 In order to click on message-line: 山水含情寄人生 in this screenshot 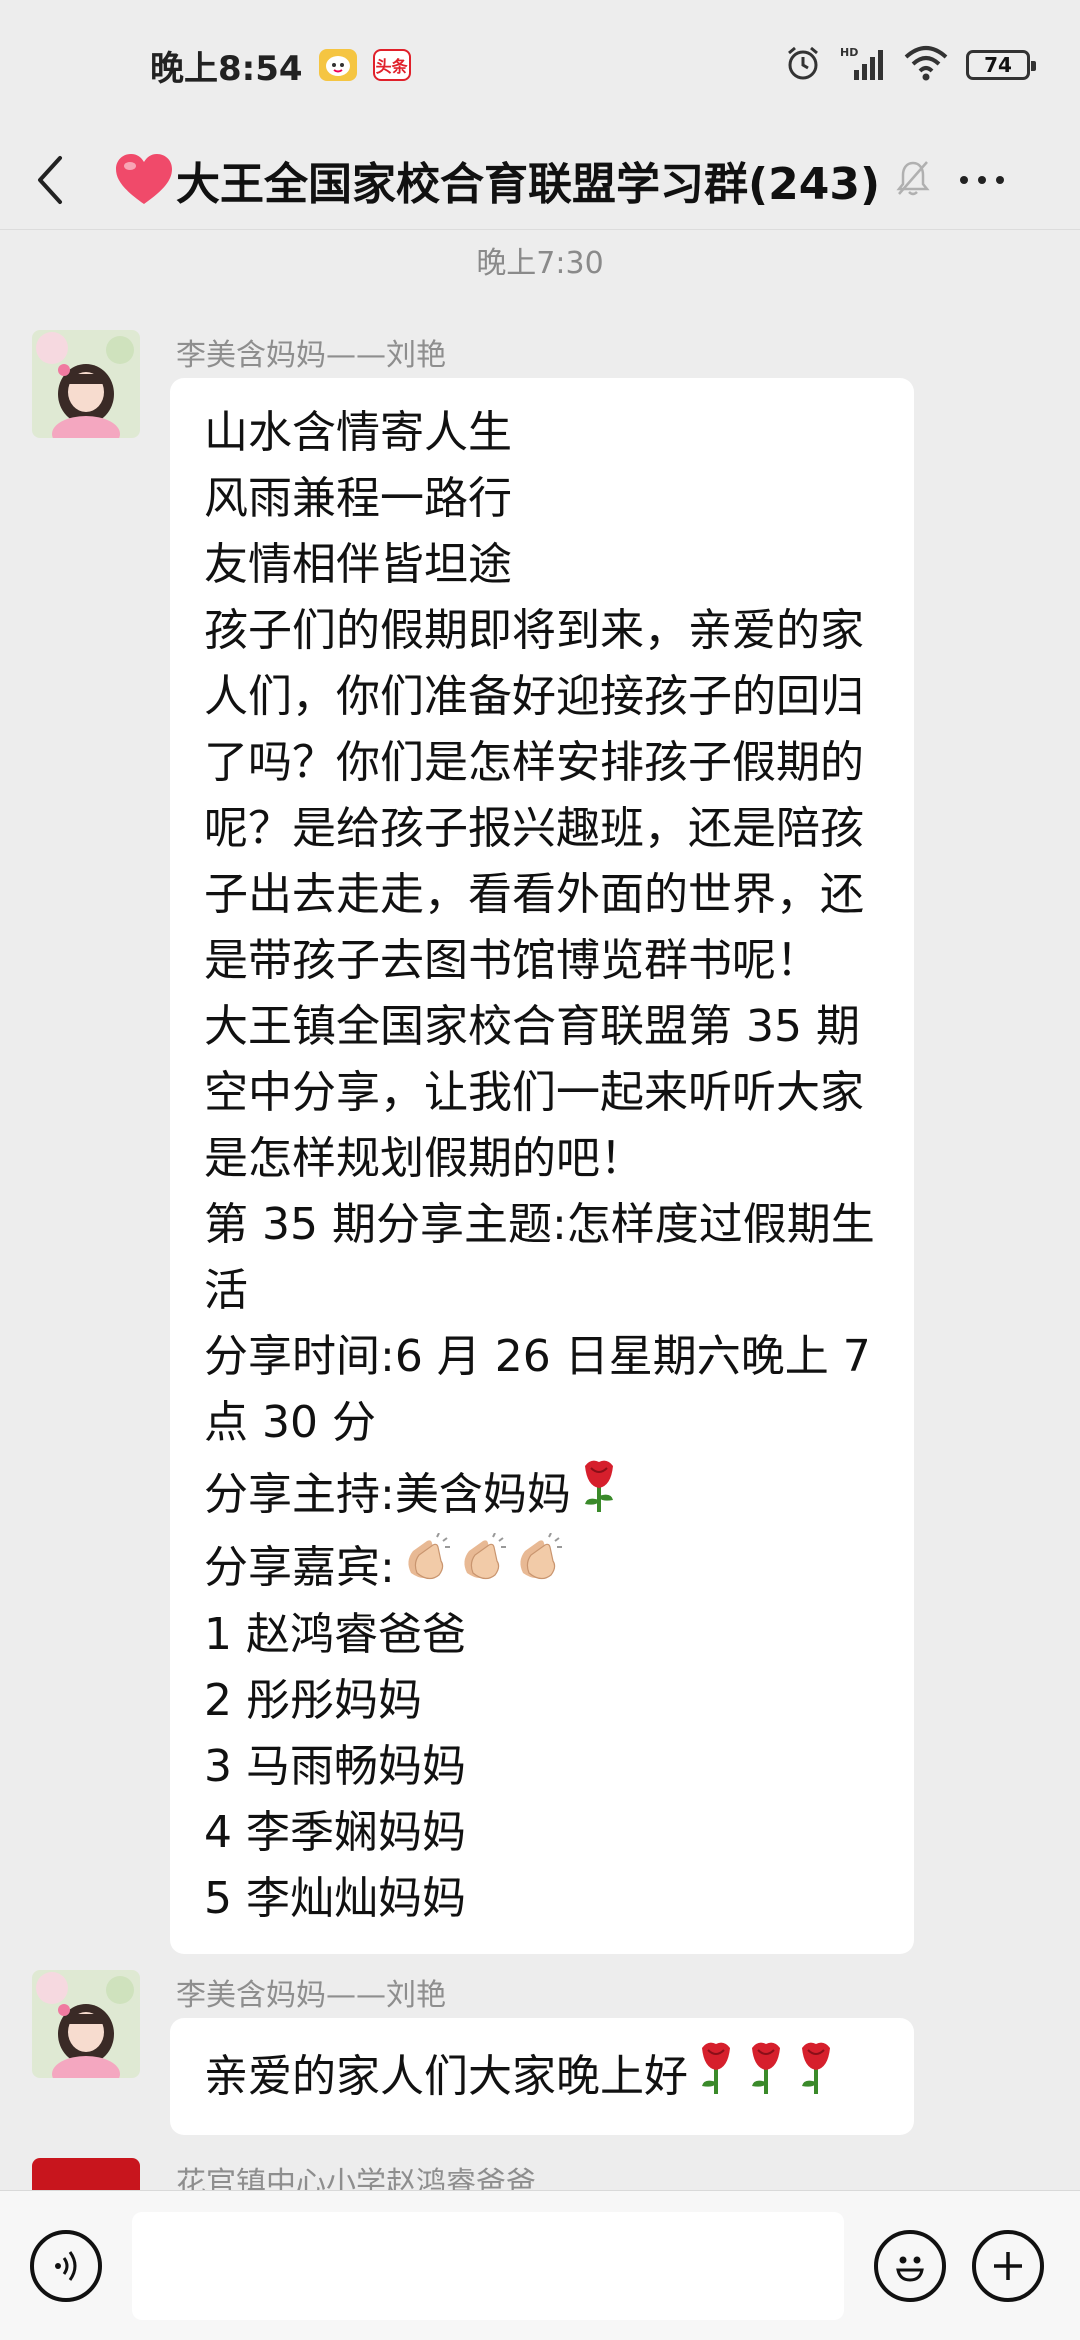, I will do `click(358, 432)`.